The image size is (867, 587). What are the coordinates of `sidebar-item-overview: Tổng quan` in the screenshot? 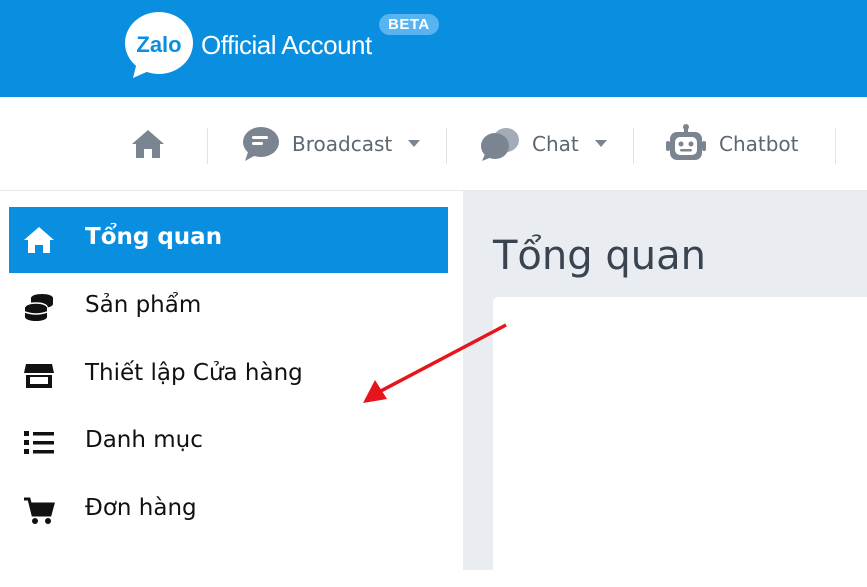 It's located at (228, 240).